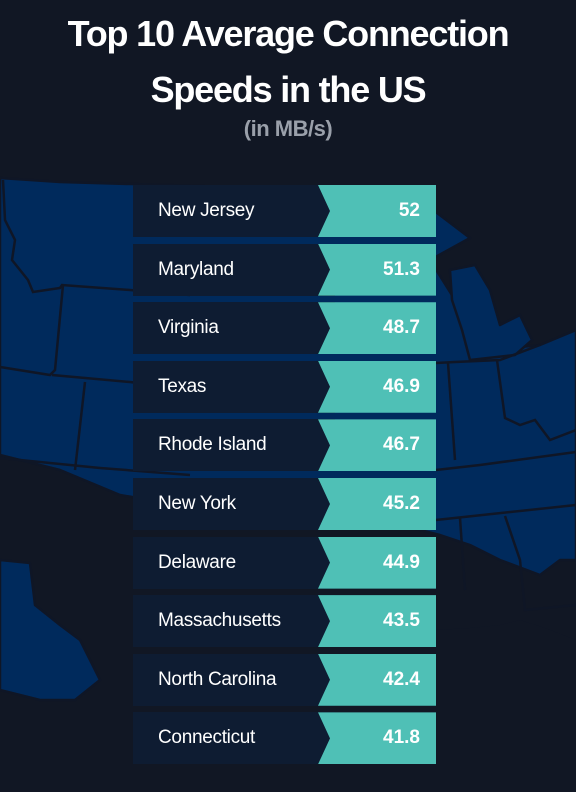  I want to click on state-label: Rhode Island, so click(212, 445).